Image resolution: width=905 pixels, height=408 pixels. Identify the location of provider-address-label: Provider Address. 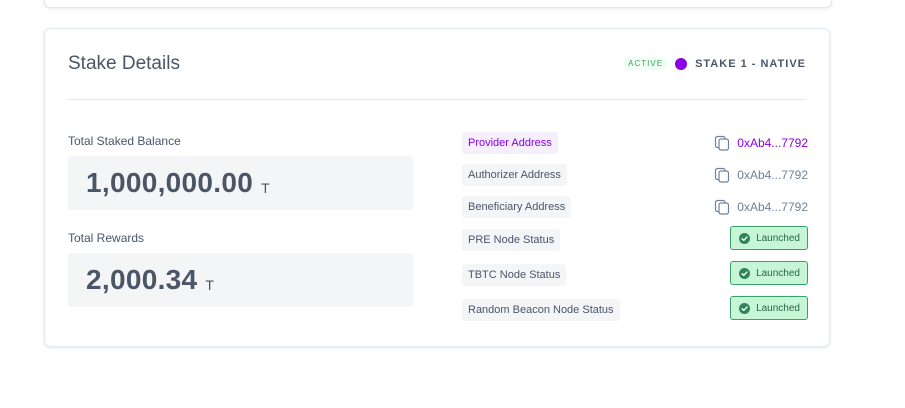
(510, 143).